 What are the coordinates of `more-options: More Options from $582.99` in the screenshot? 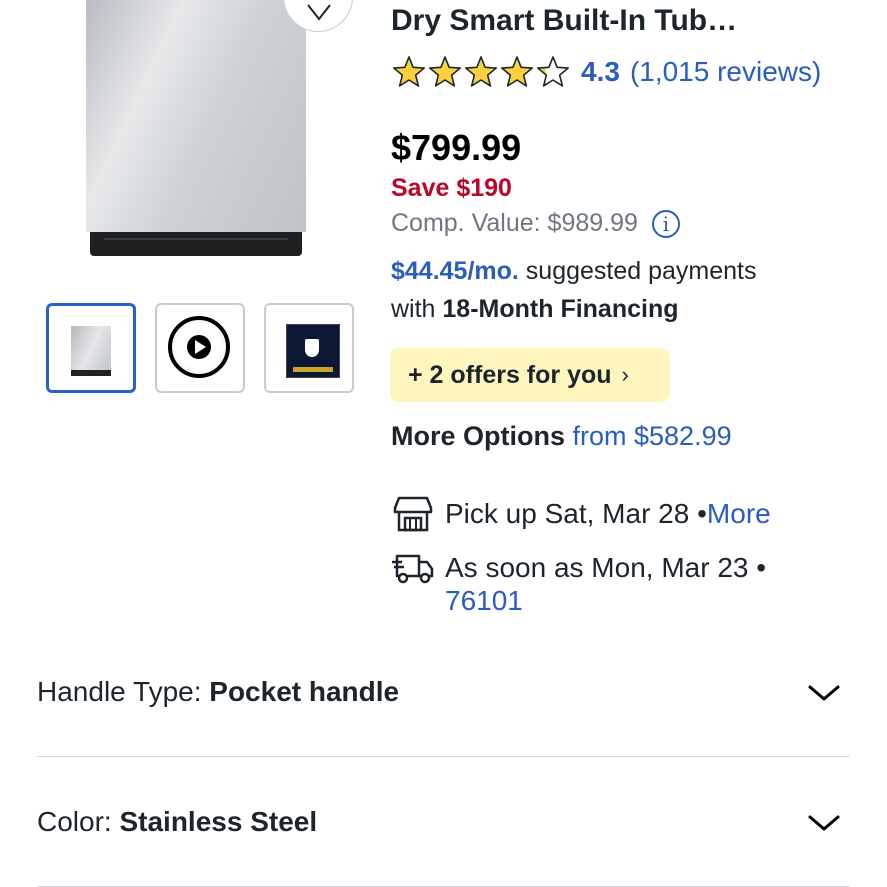 It's located at (561, 436).